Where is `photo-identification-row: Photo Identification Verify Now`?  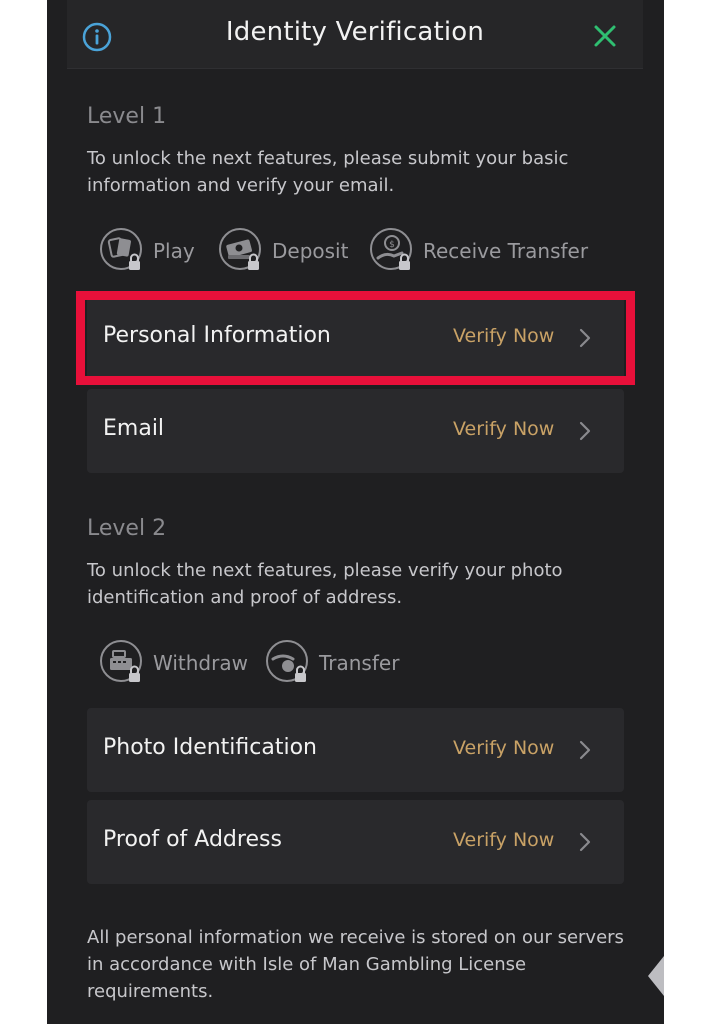
photo-identification-row: Photo Identification Verify Now is located at coordinates (355, 750).